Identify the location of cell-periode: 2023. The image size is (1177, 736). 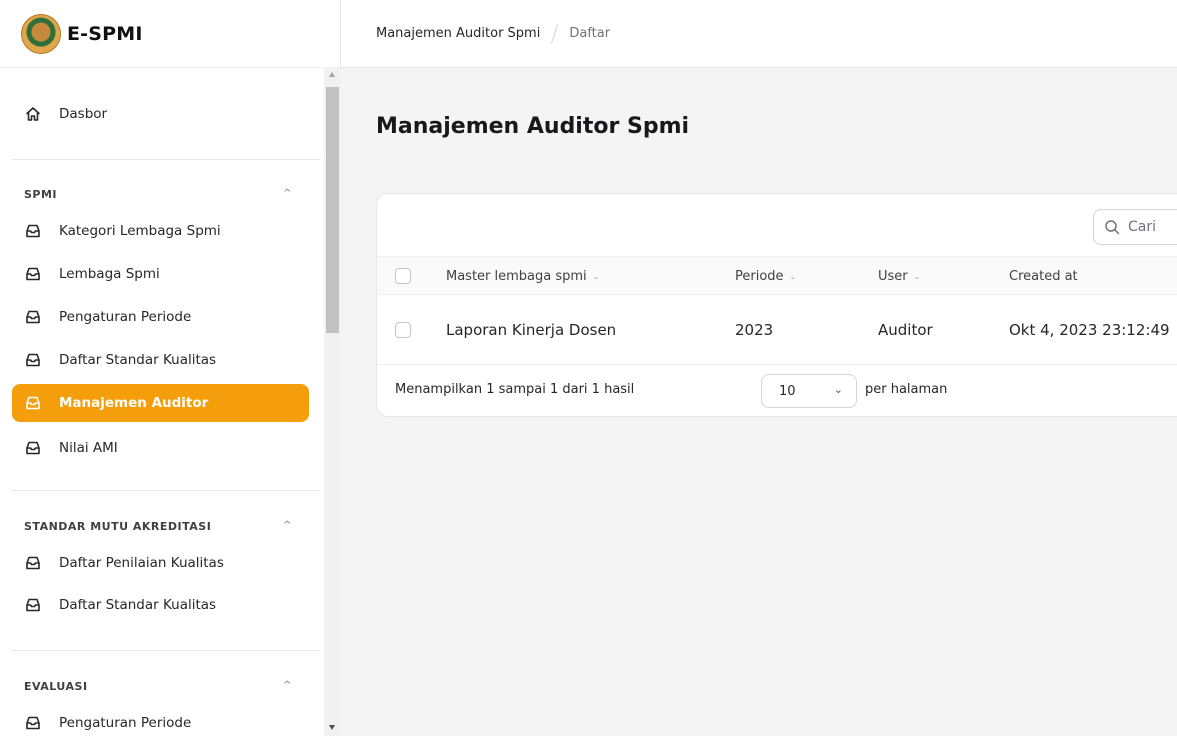
(754, 330).